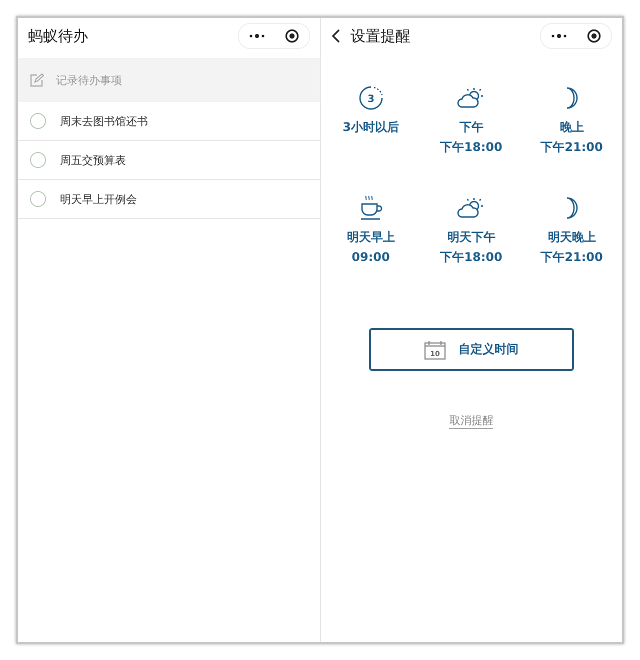 The height and width of the screenshot is (660, 640). Describe the element at coordinates (370, 228) in the screenshot. I see `reminder-option: 明天早上 09:00` at that location.